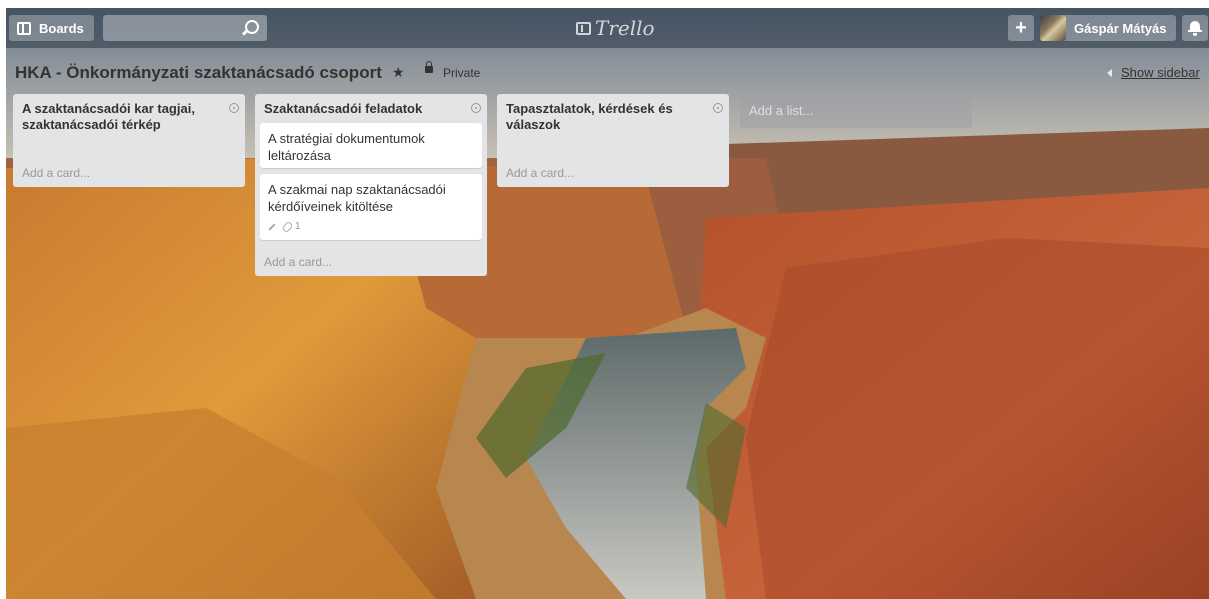 This screenshot has width=1209, height=599. I want to click on card: A stratégiai dokumentumok leltározása, so click(371, 145).